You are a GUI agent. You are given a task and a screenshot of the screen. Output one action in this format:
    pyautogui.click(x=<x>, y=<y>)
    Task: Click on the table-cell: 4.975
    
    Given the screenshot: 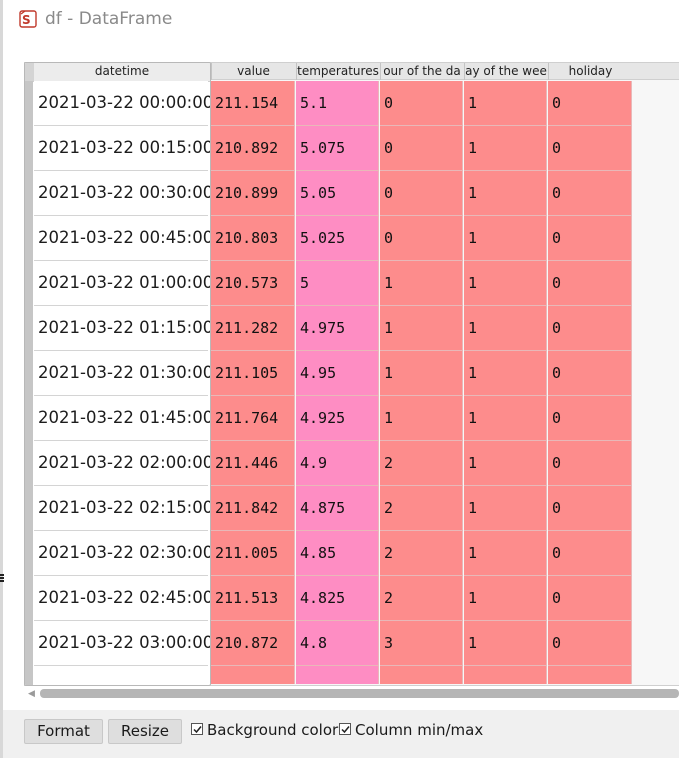 What is the action you would take?
    pyautogui.click(x=337, y=328)
    